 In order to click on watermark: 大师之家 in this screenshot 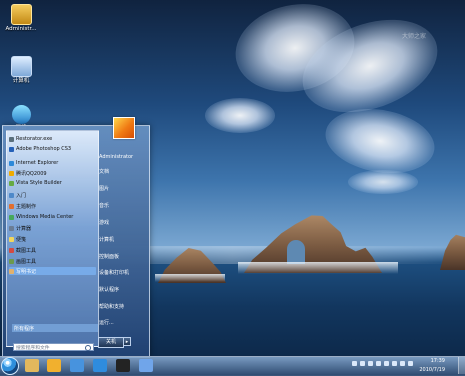, I will do `click(414, 36)`.